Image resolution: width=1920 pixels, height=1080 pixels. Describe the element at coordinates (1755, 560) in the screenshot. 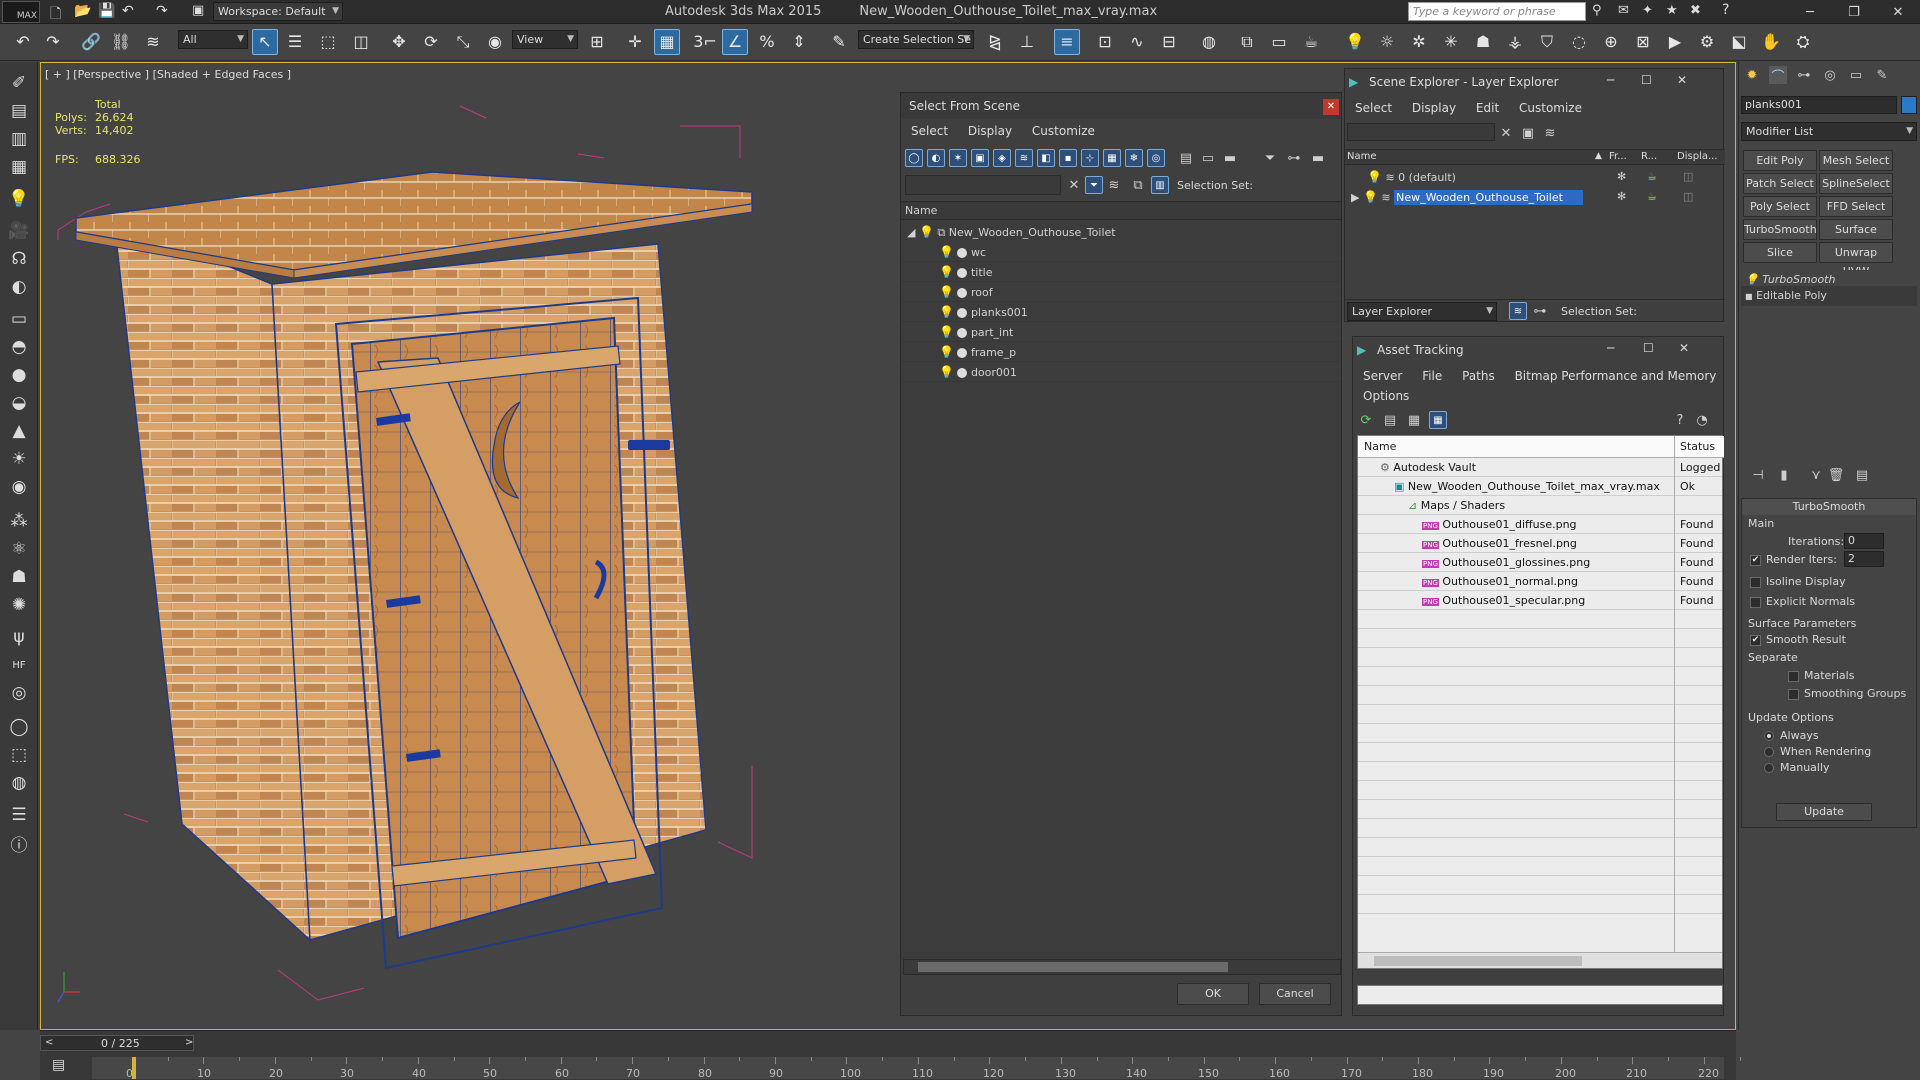

I see `render-iters-checkbox: ✔` at that location.